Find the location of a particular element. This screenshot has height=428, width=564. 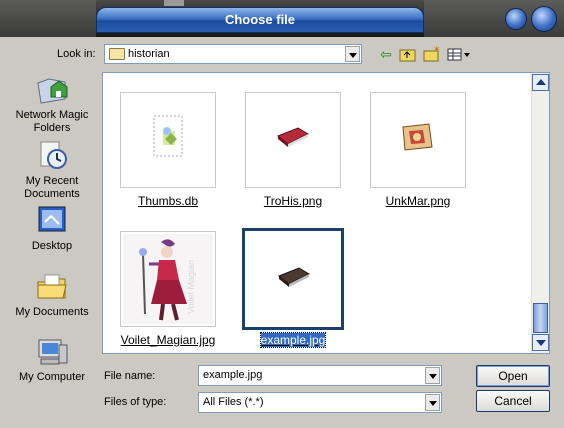

place-my-recent-documents: My Recent Documents is located at coordinates (52, 170).